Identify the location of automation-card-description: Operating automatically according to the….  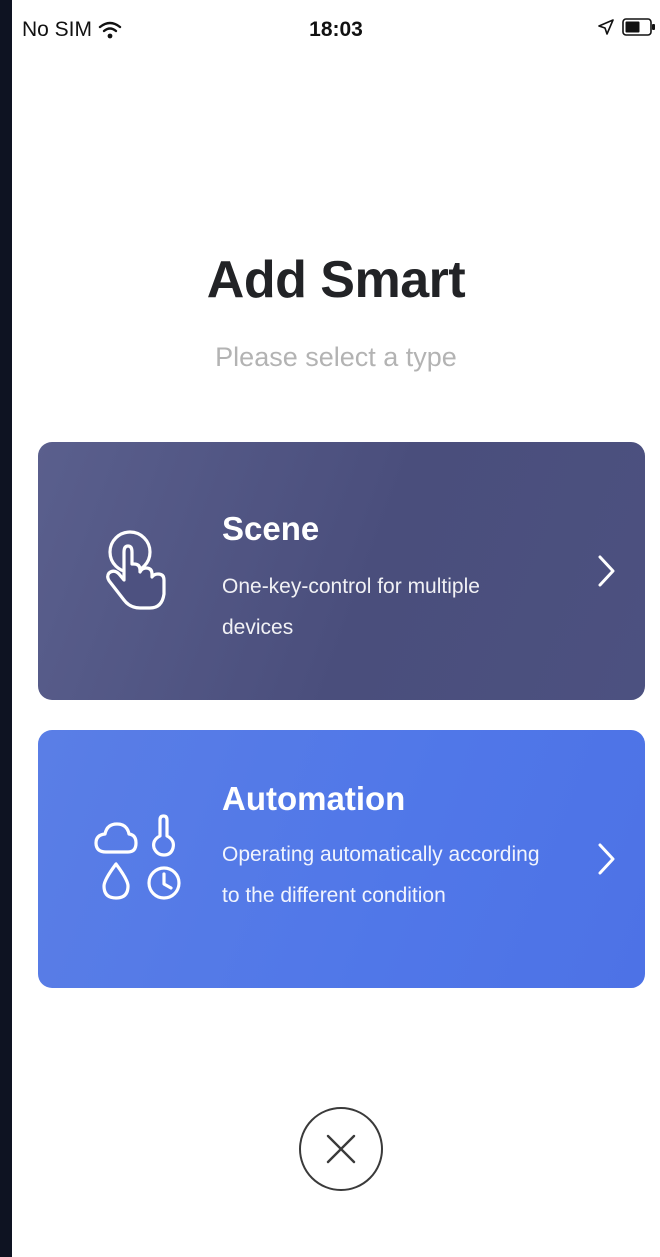
(381, 875).